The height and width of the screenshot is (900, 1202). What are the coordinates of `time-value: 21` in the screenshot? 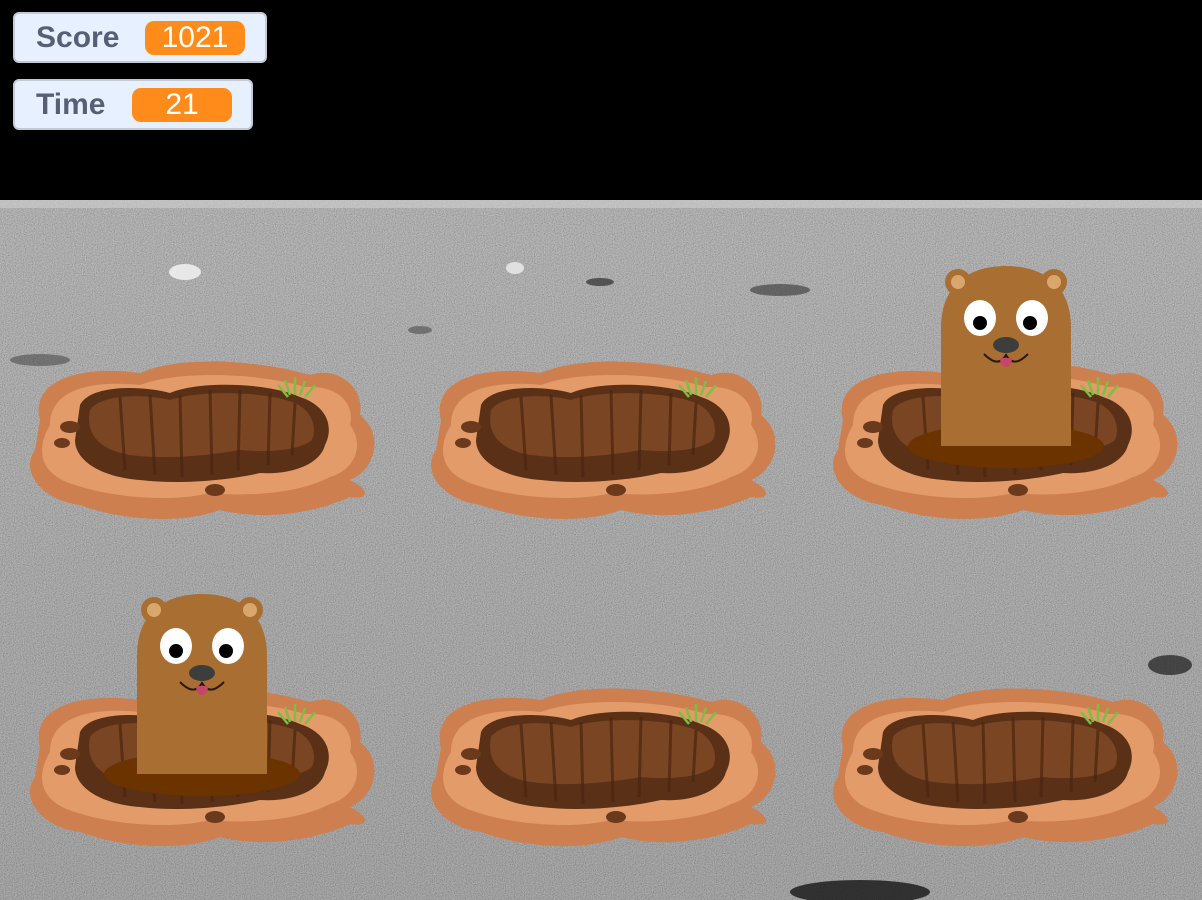 It's located at (182, 105).